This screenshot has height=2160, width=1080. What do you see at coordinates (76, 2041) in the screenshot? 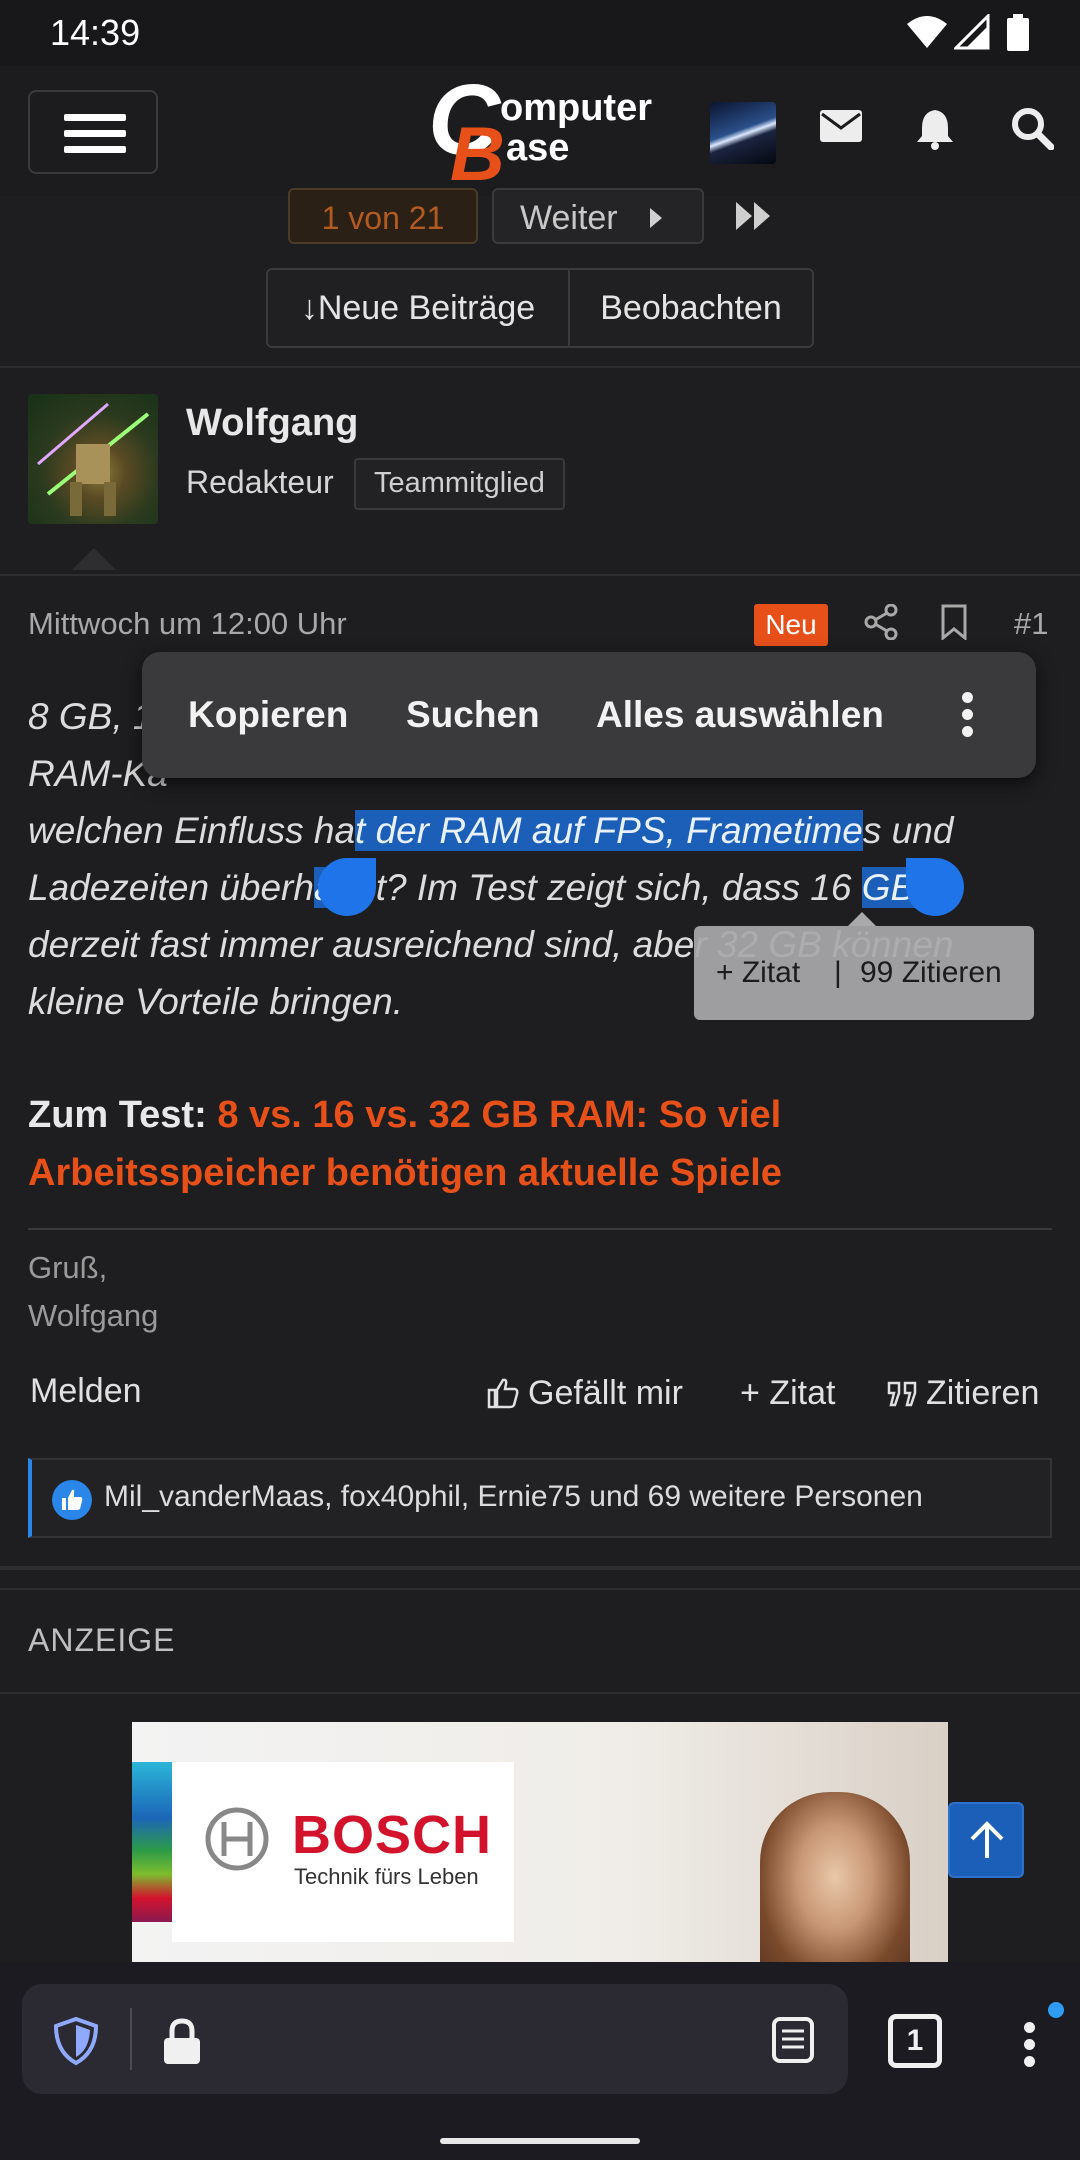
I see `shield-icon` at bounding box center [76, 2041].